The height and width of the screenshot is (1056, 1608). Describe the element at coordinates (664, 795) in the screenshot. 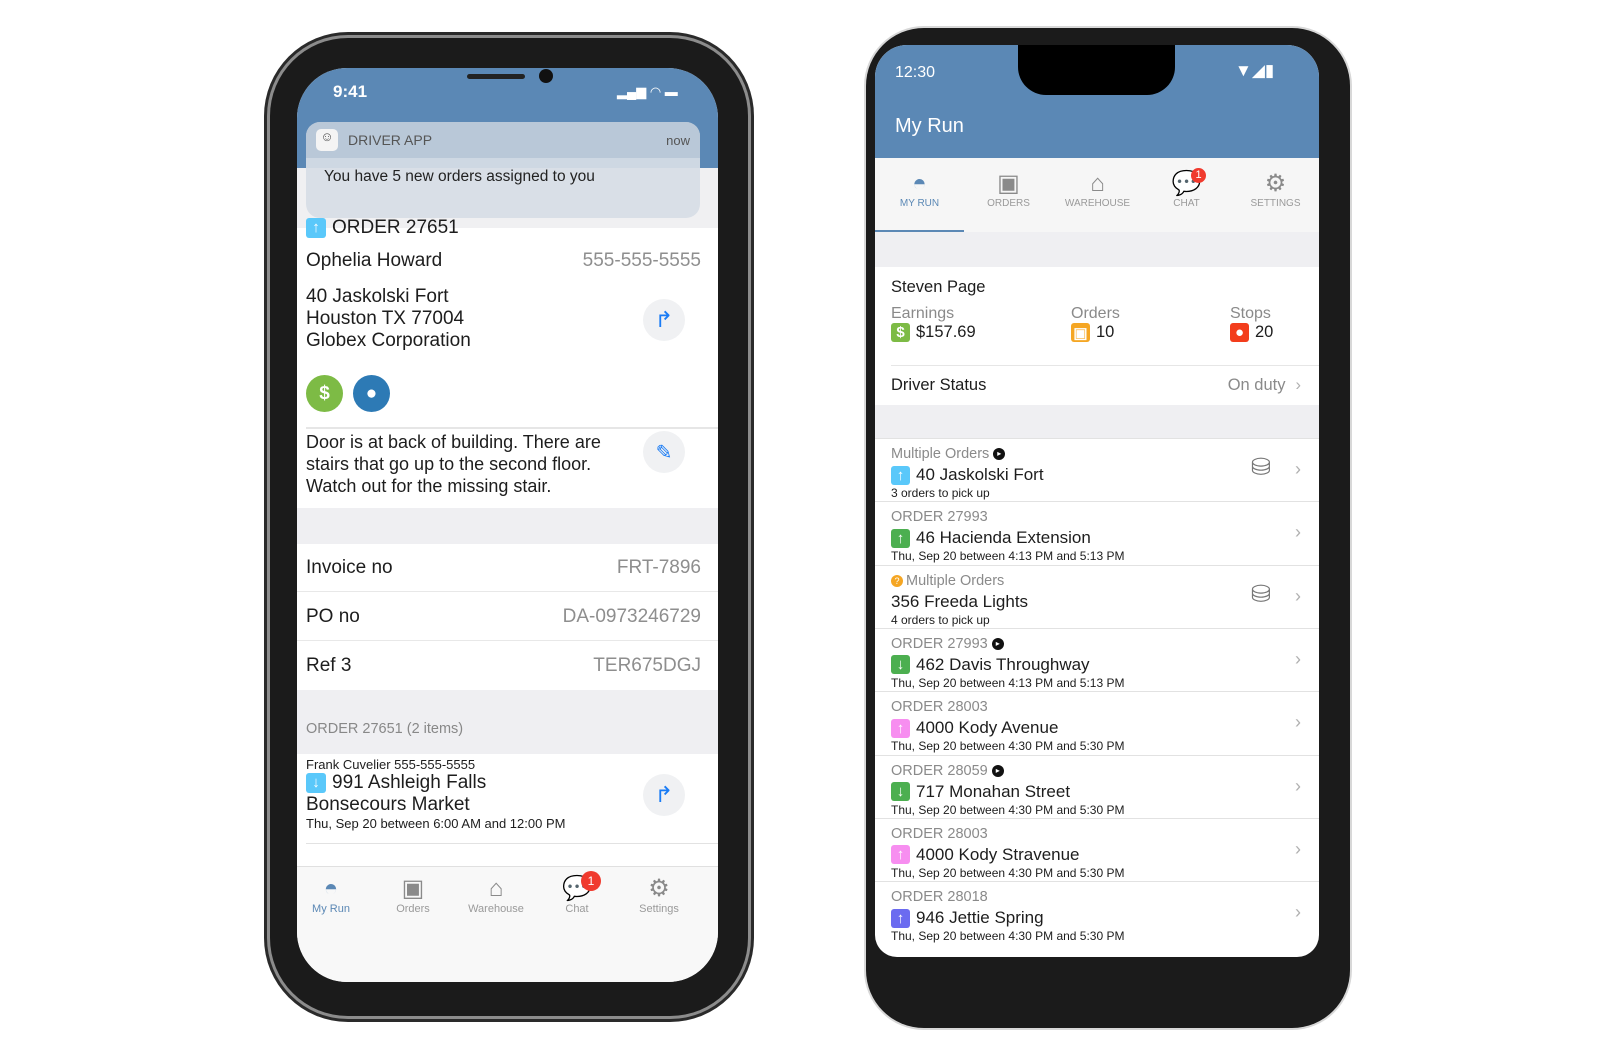

I see `stop-directions-button: ↱` at that location.